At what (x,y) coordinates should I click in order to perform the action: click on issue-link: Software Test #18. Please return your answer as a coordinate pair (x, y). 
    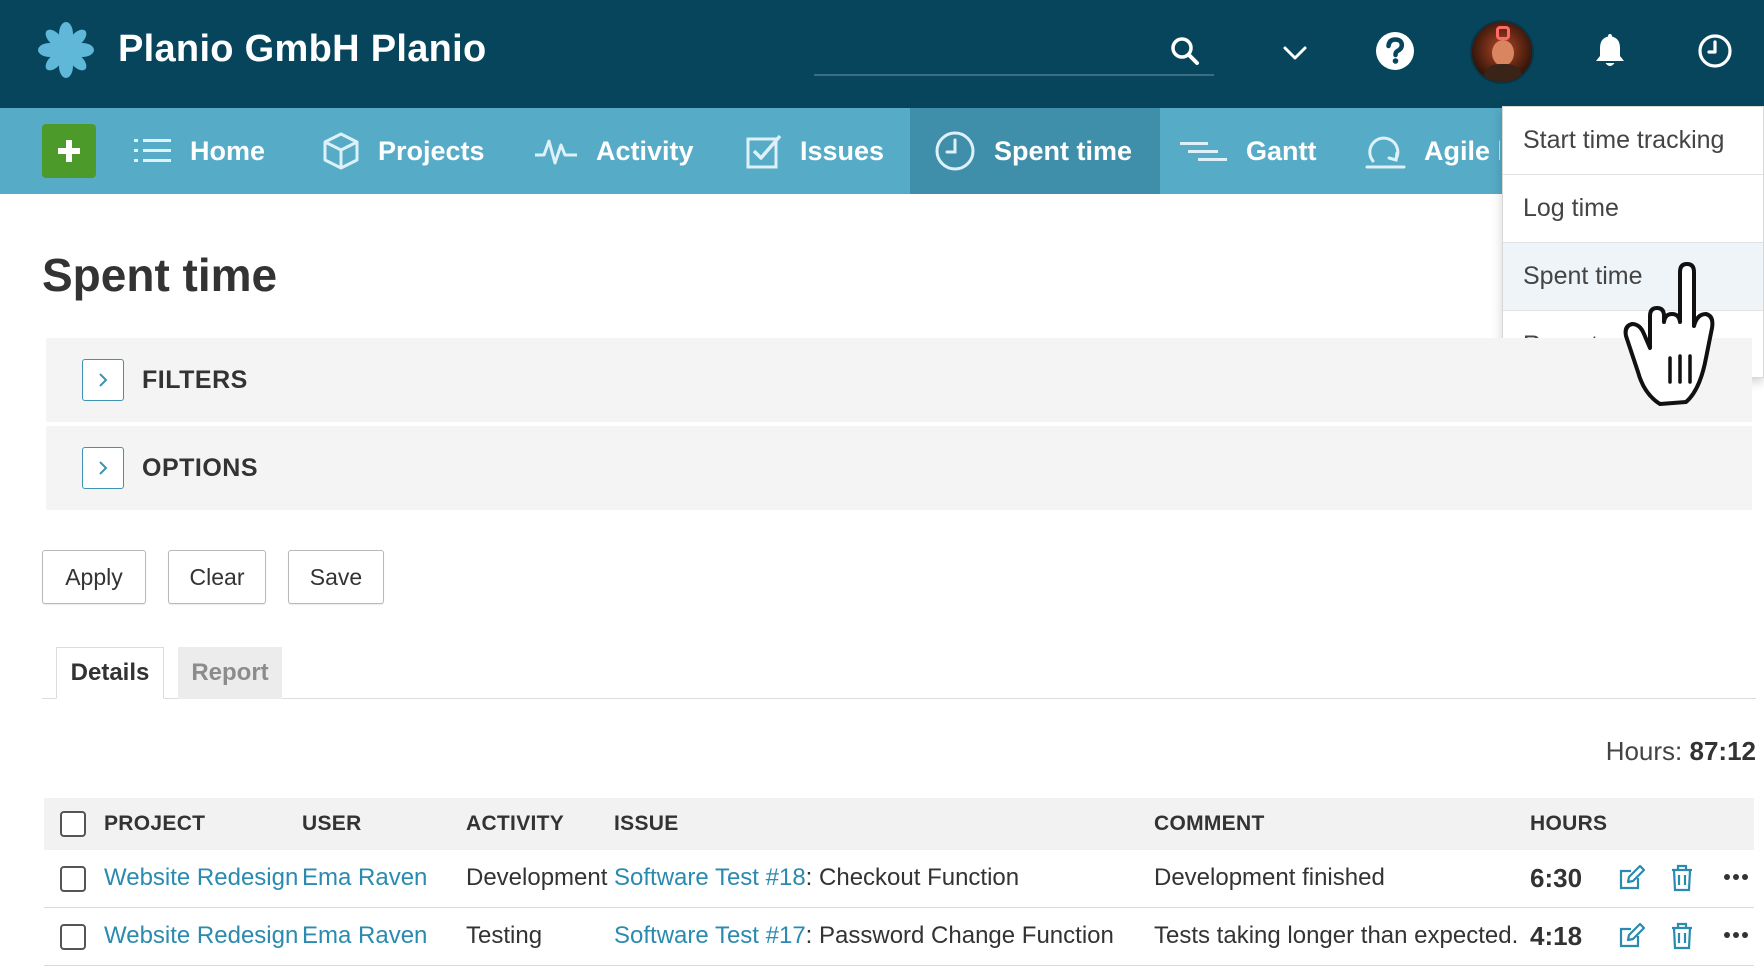
    Looking at the image, I should click on (710, 877).